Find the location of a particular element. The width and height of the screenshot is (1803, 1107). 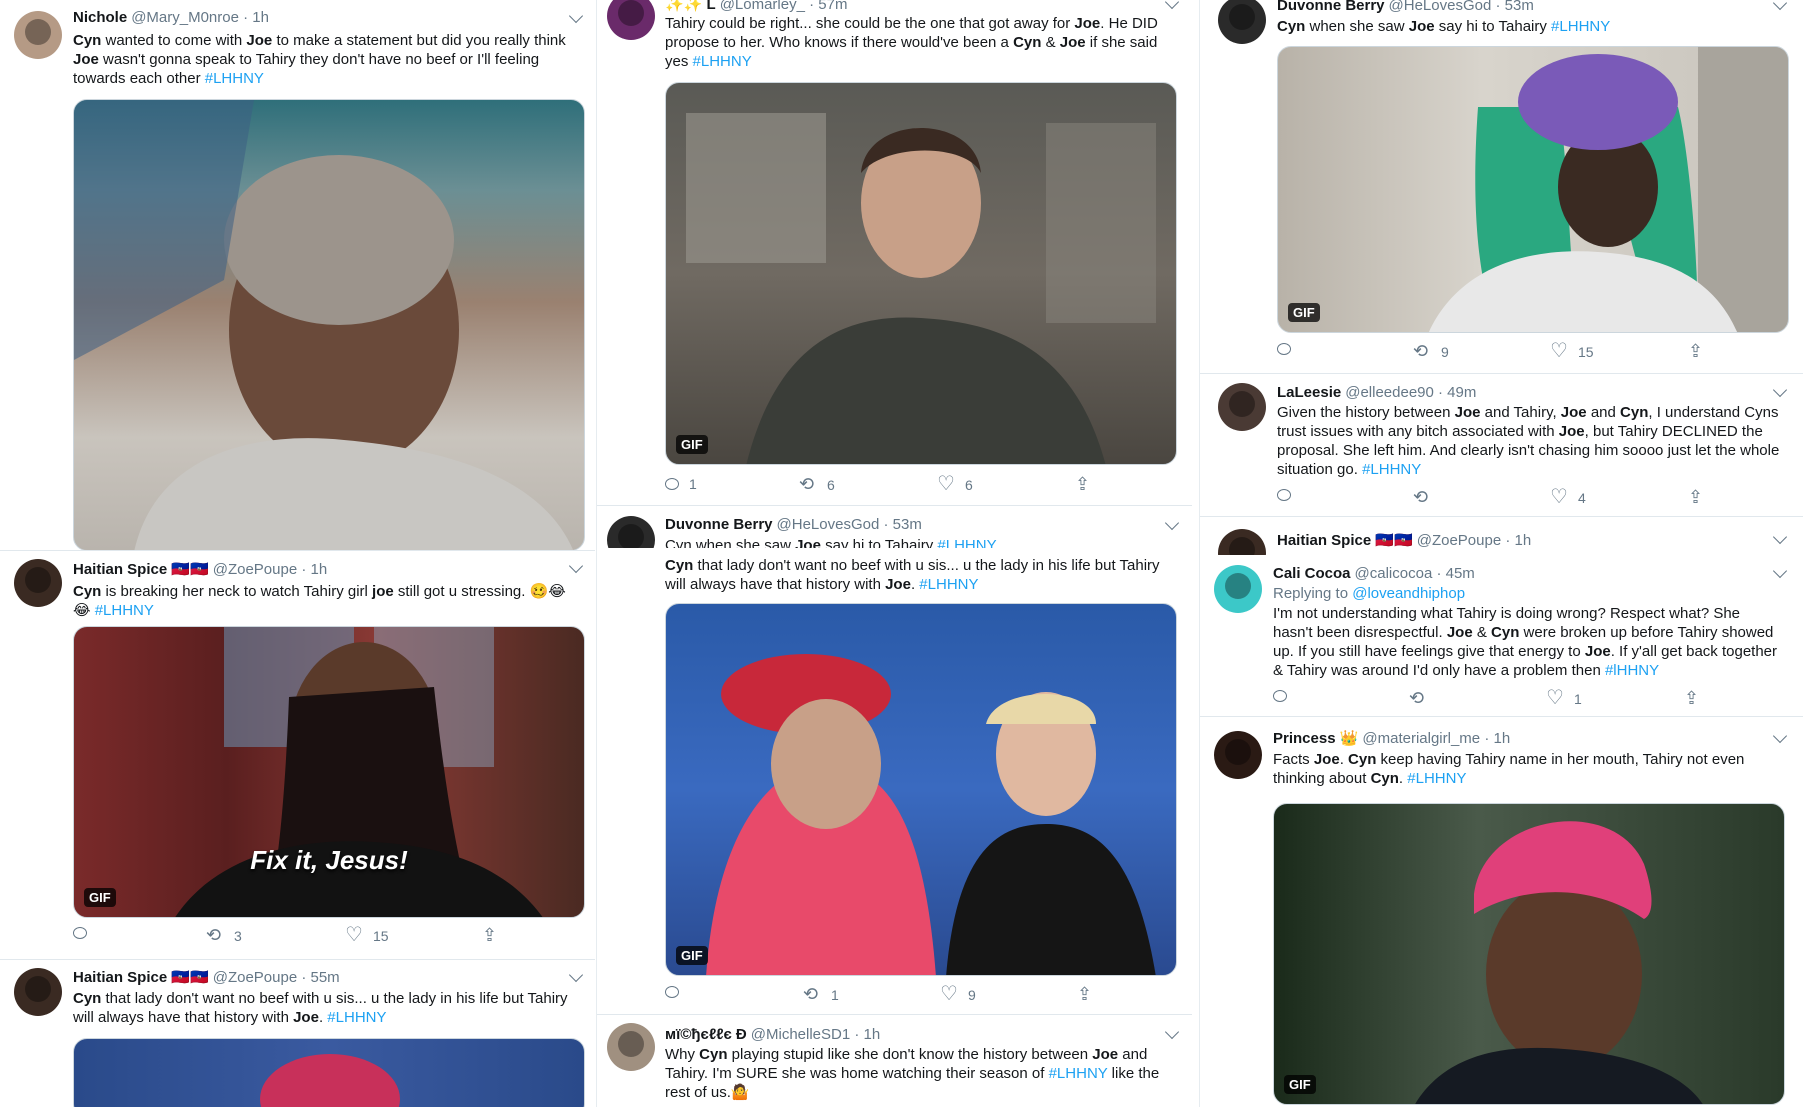

retweet-button: 9 is located at coordinates (1431, 351).